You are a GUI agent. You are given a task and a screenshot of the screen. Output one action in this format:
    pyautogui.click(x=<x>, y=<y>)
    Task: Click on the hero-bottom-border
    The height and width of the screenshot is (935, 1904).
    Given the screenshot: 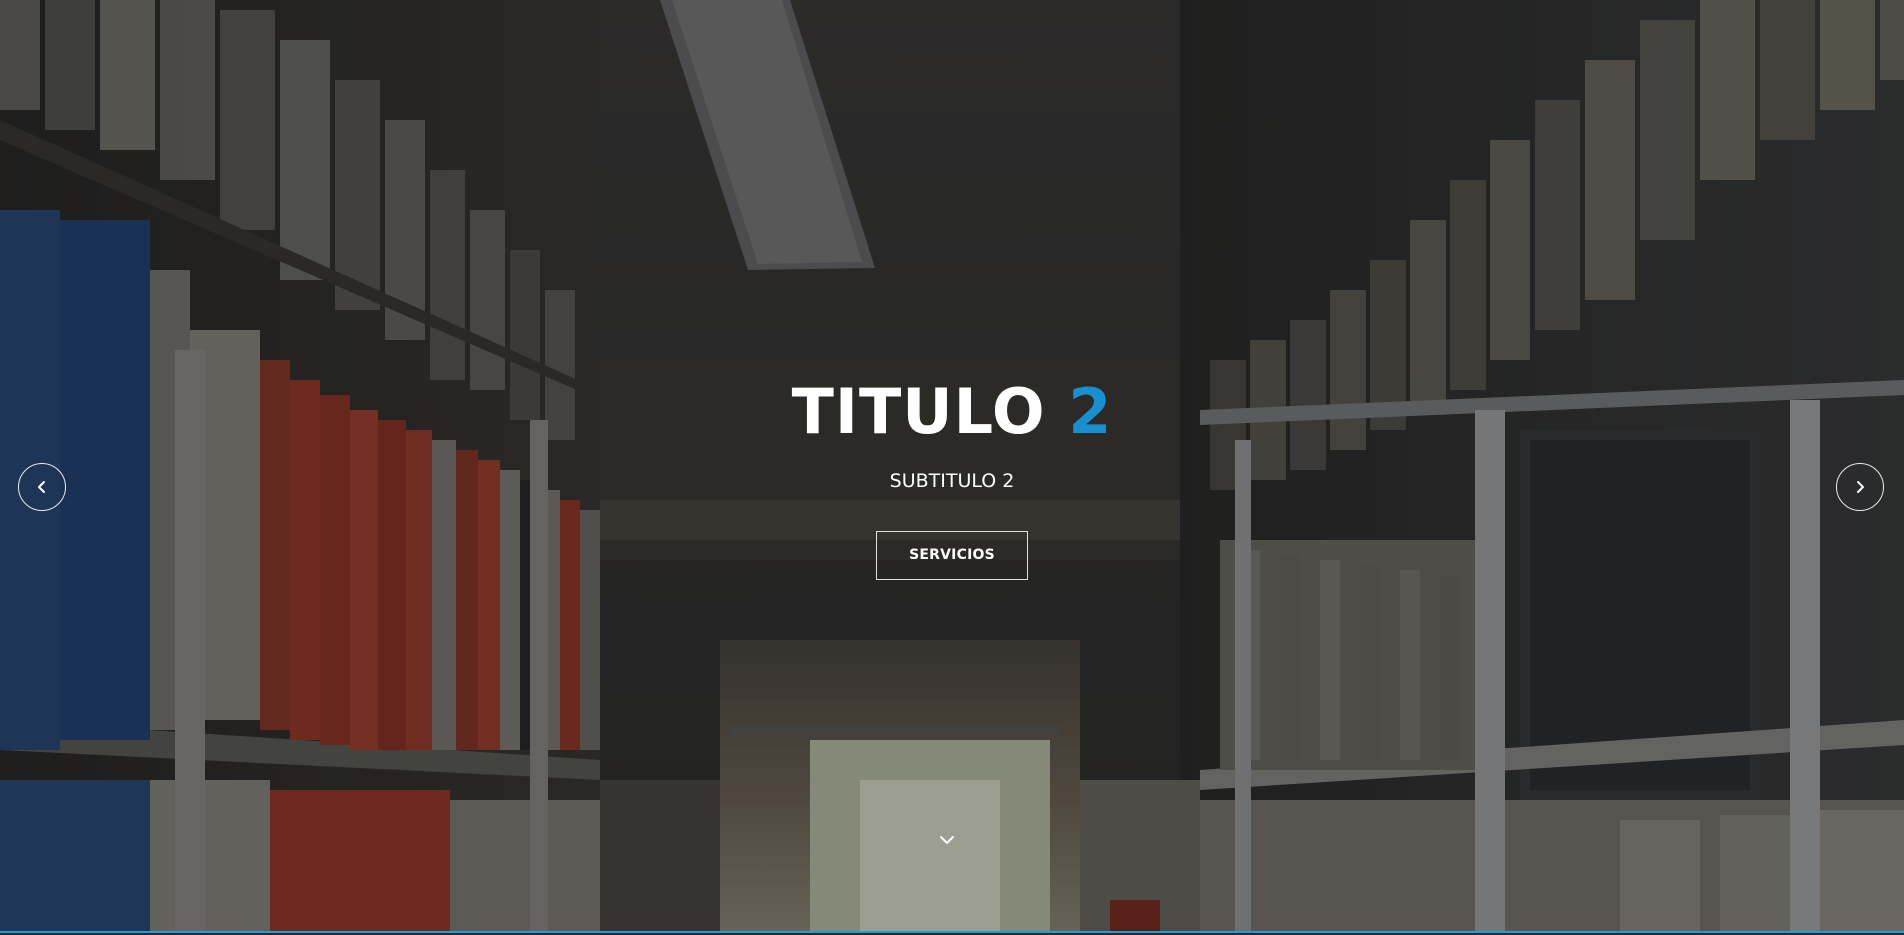 What is the action you would take?
    pyautogui.click(x=952, y=932)
    